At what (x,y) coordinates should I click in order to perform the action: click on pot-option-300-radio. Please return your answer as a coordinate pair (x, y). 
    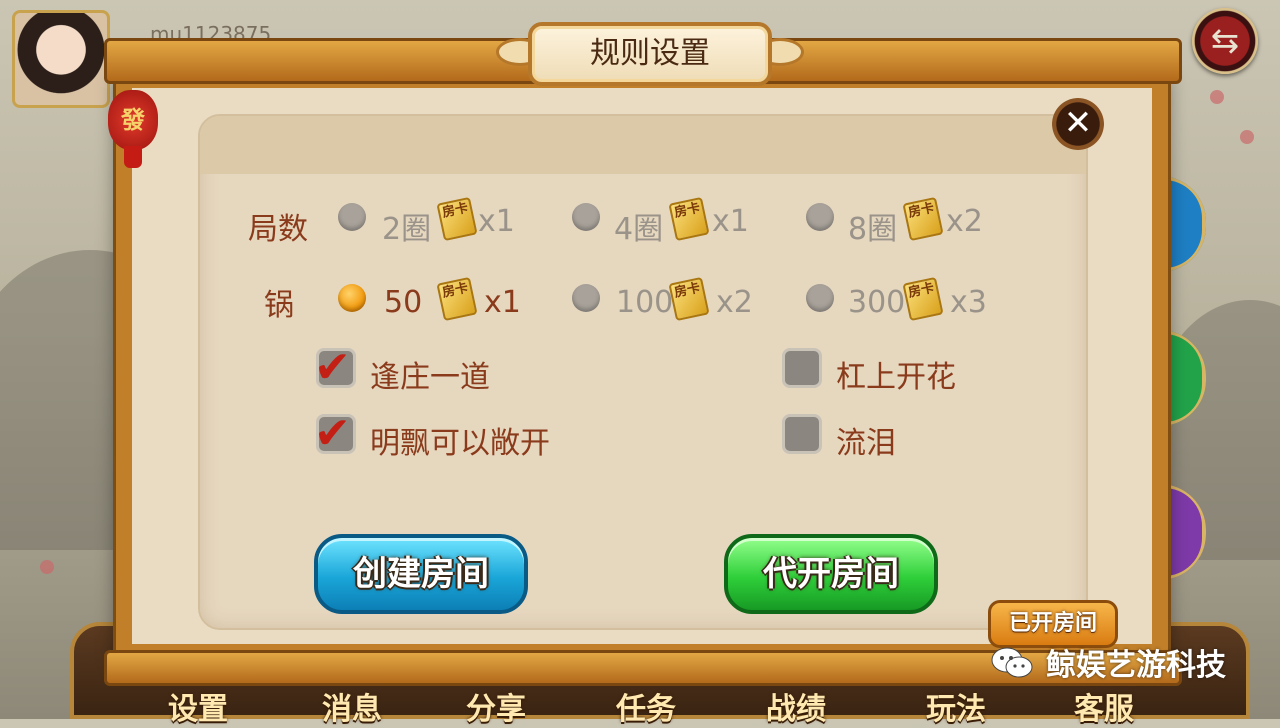
    Looking at the image, I should click on (820, 298).